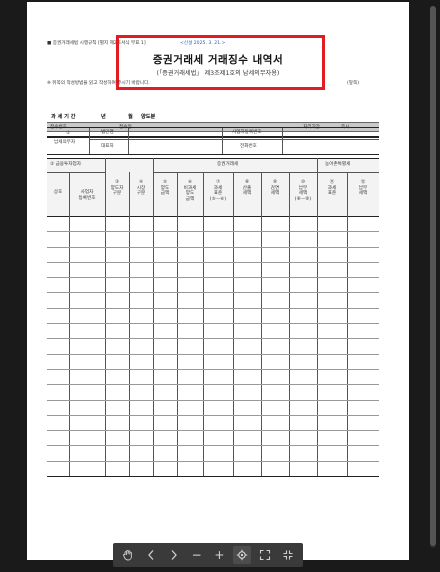 This screenshot has width=440, height=572. I want to click on column-header-rural-base: ⑪ 과세 표준, so click(332, 188).